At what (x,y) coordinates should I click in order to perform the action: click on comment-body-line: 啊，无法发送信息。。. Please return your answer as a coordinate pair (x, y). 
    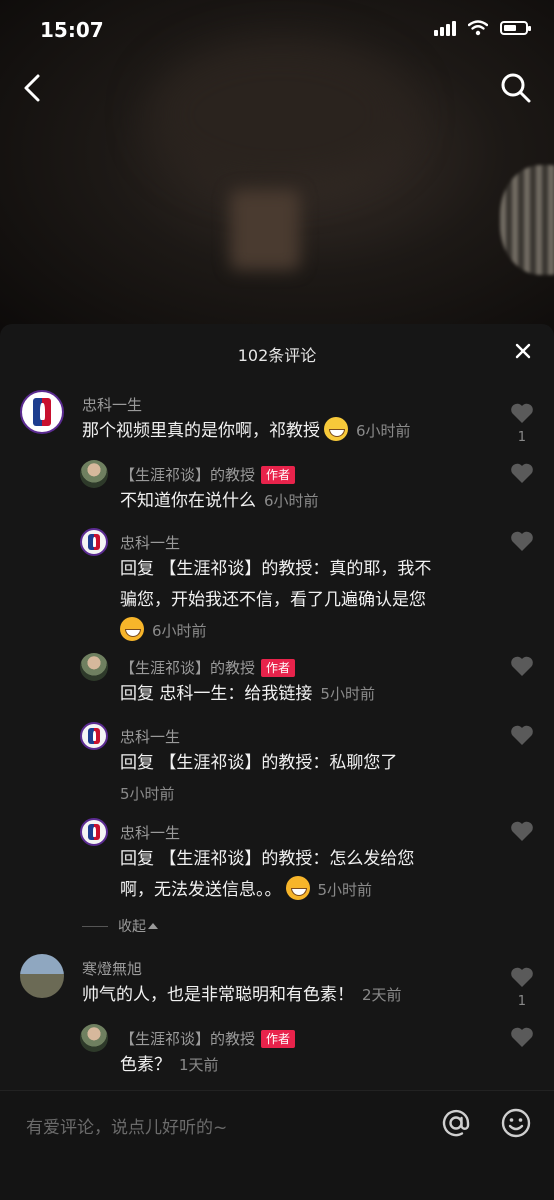
    Looking at the image, I should click on (201, 890).